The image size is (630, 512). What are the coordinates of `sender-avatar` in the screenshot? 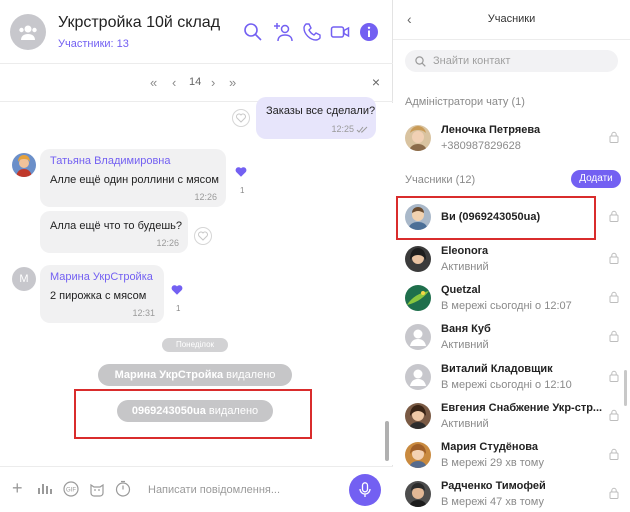 It's located at (24, 165).